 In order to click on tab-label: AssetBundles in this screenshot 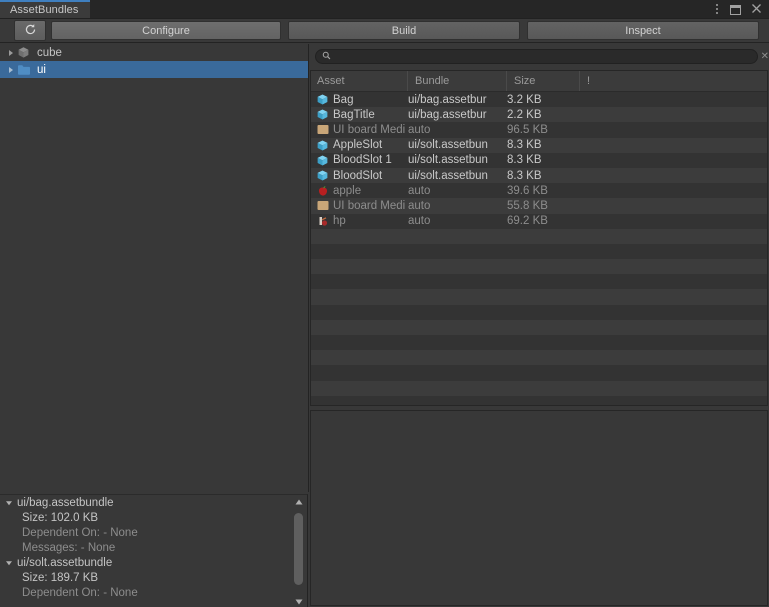, I will do `click(44, 10)`.